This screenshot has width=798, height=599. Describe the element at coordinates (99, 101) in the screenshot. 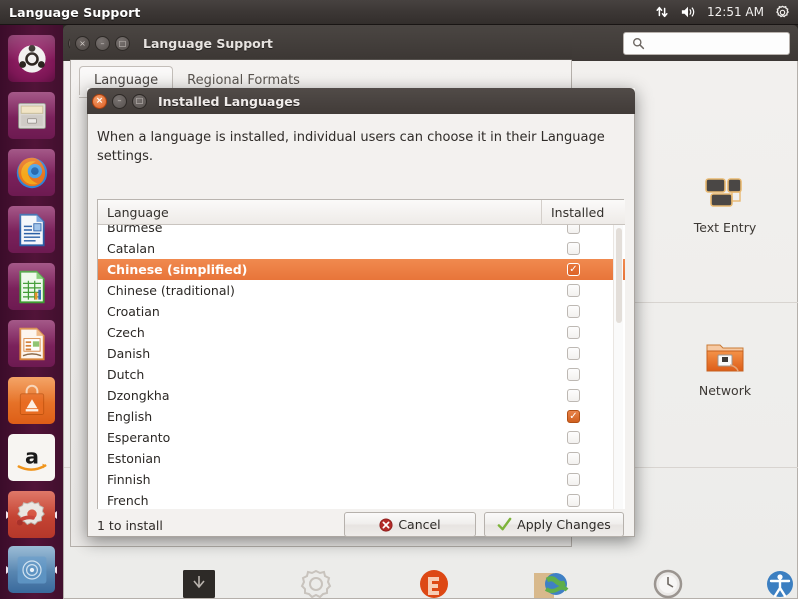

I see `dialog-close-button: ×` at that location.